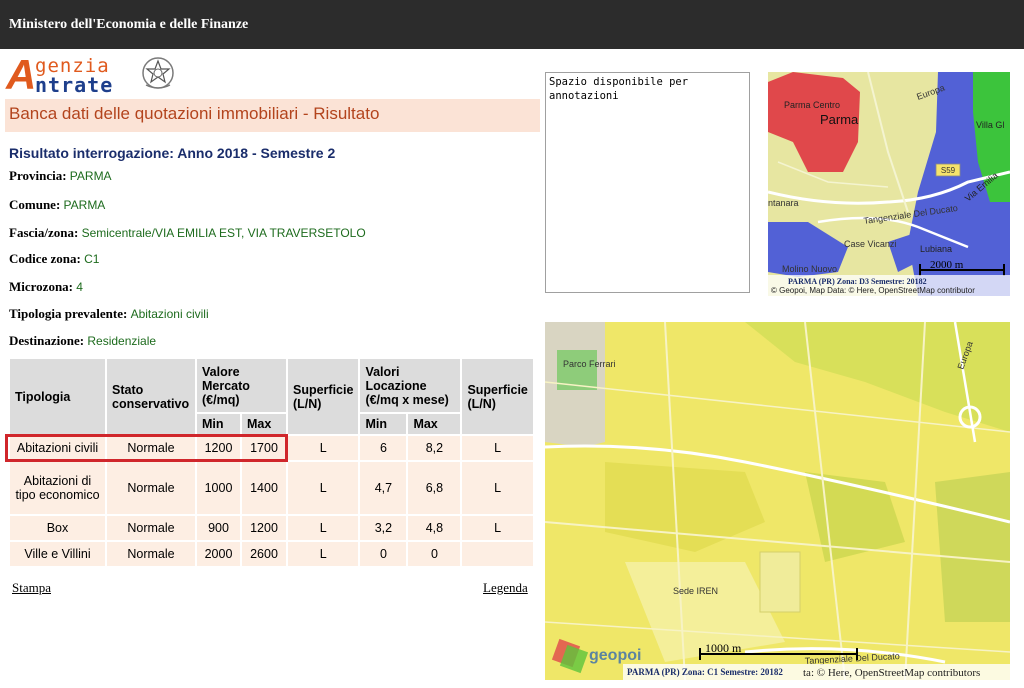 This screenshot has height=688, width=1024. I want to click on map-label-villa: Villa Gl, so click(990, 125).